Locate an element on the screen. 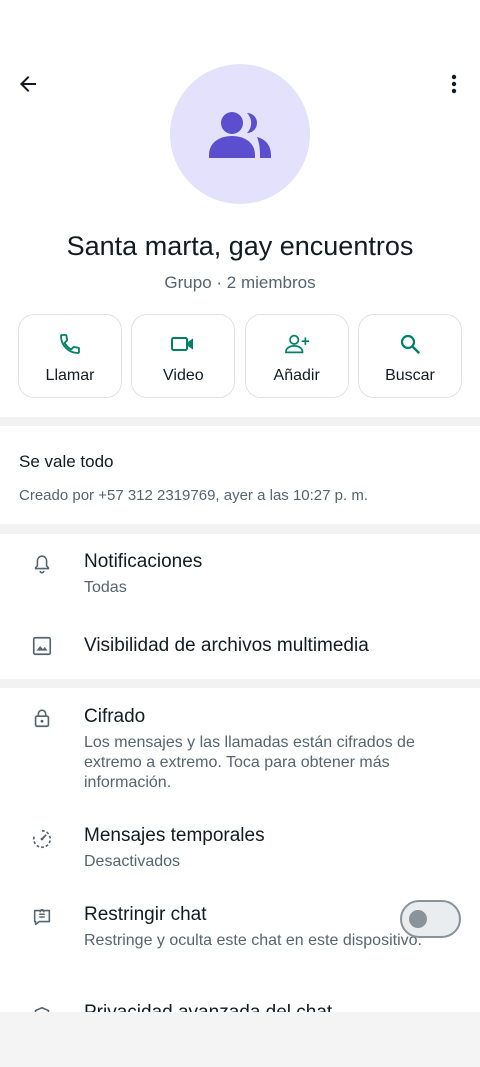 This screenshot has width=480, height=1067. chat-lock-toggle is located at coordinates (430, 919).